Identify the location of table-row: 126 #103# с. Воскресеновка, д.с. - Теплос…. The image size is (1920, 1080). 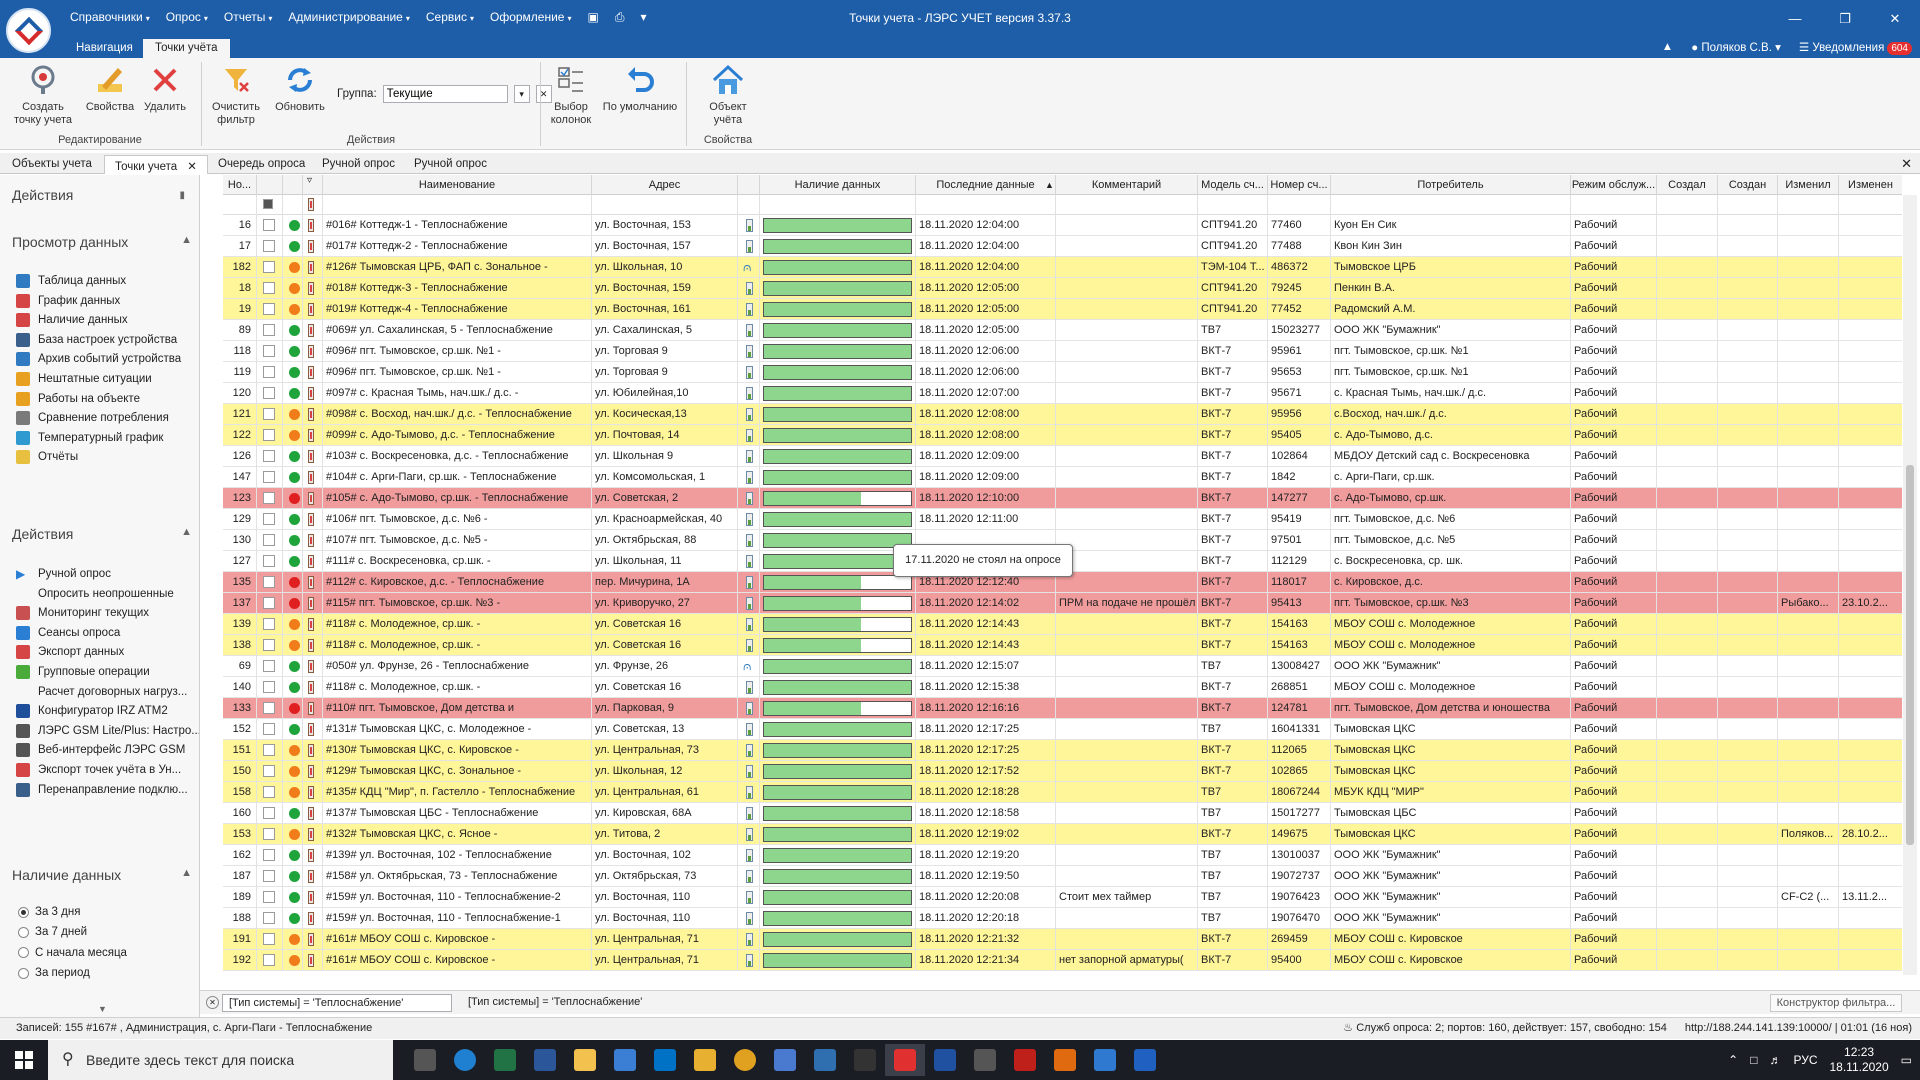
(1062, 456).